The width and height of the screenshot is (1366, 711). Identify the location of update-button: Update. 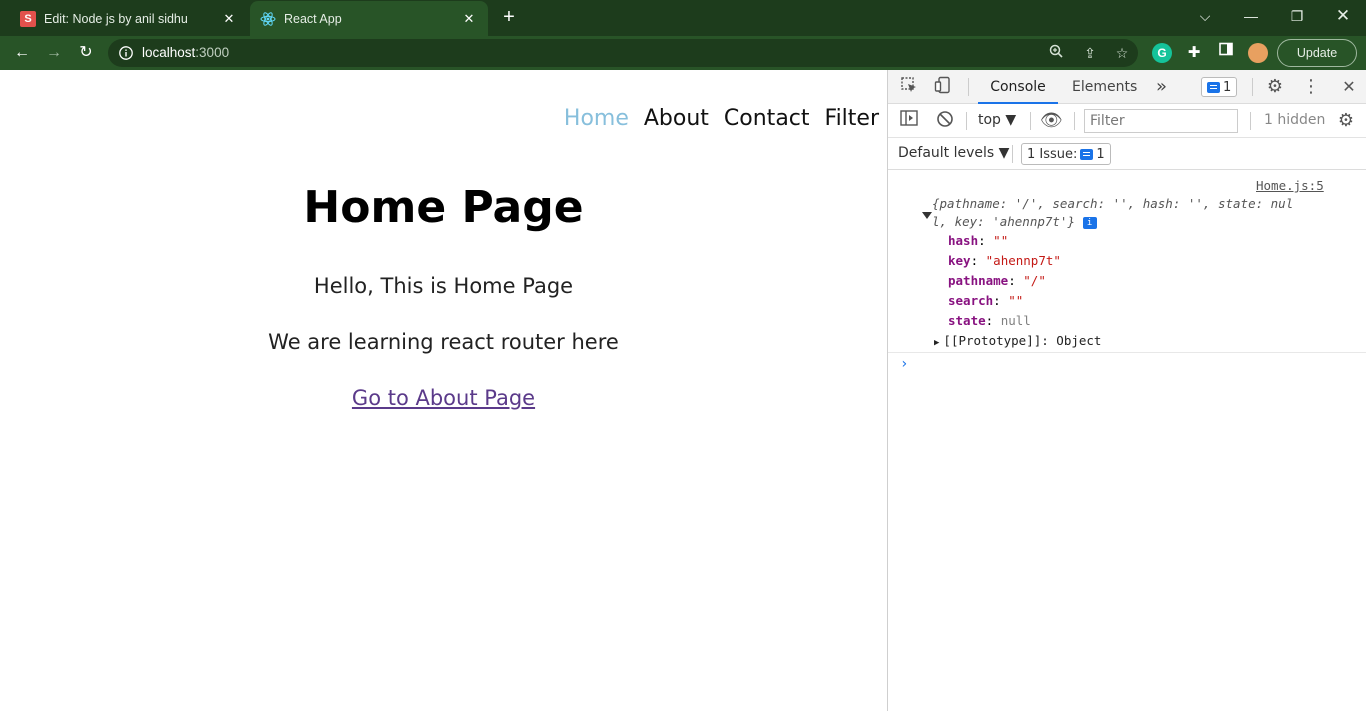
(1317, 53).